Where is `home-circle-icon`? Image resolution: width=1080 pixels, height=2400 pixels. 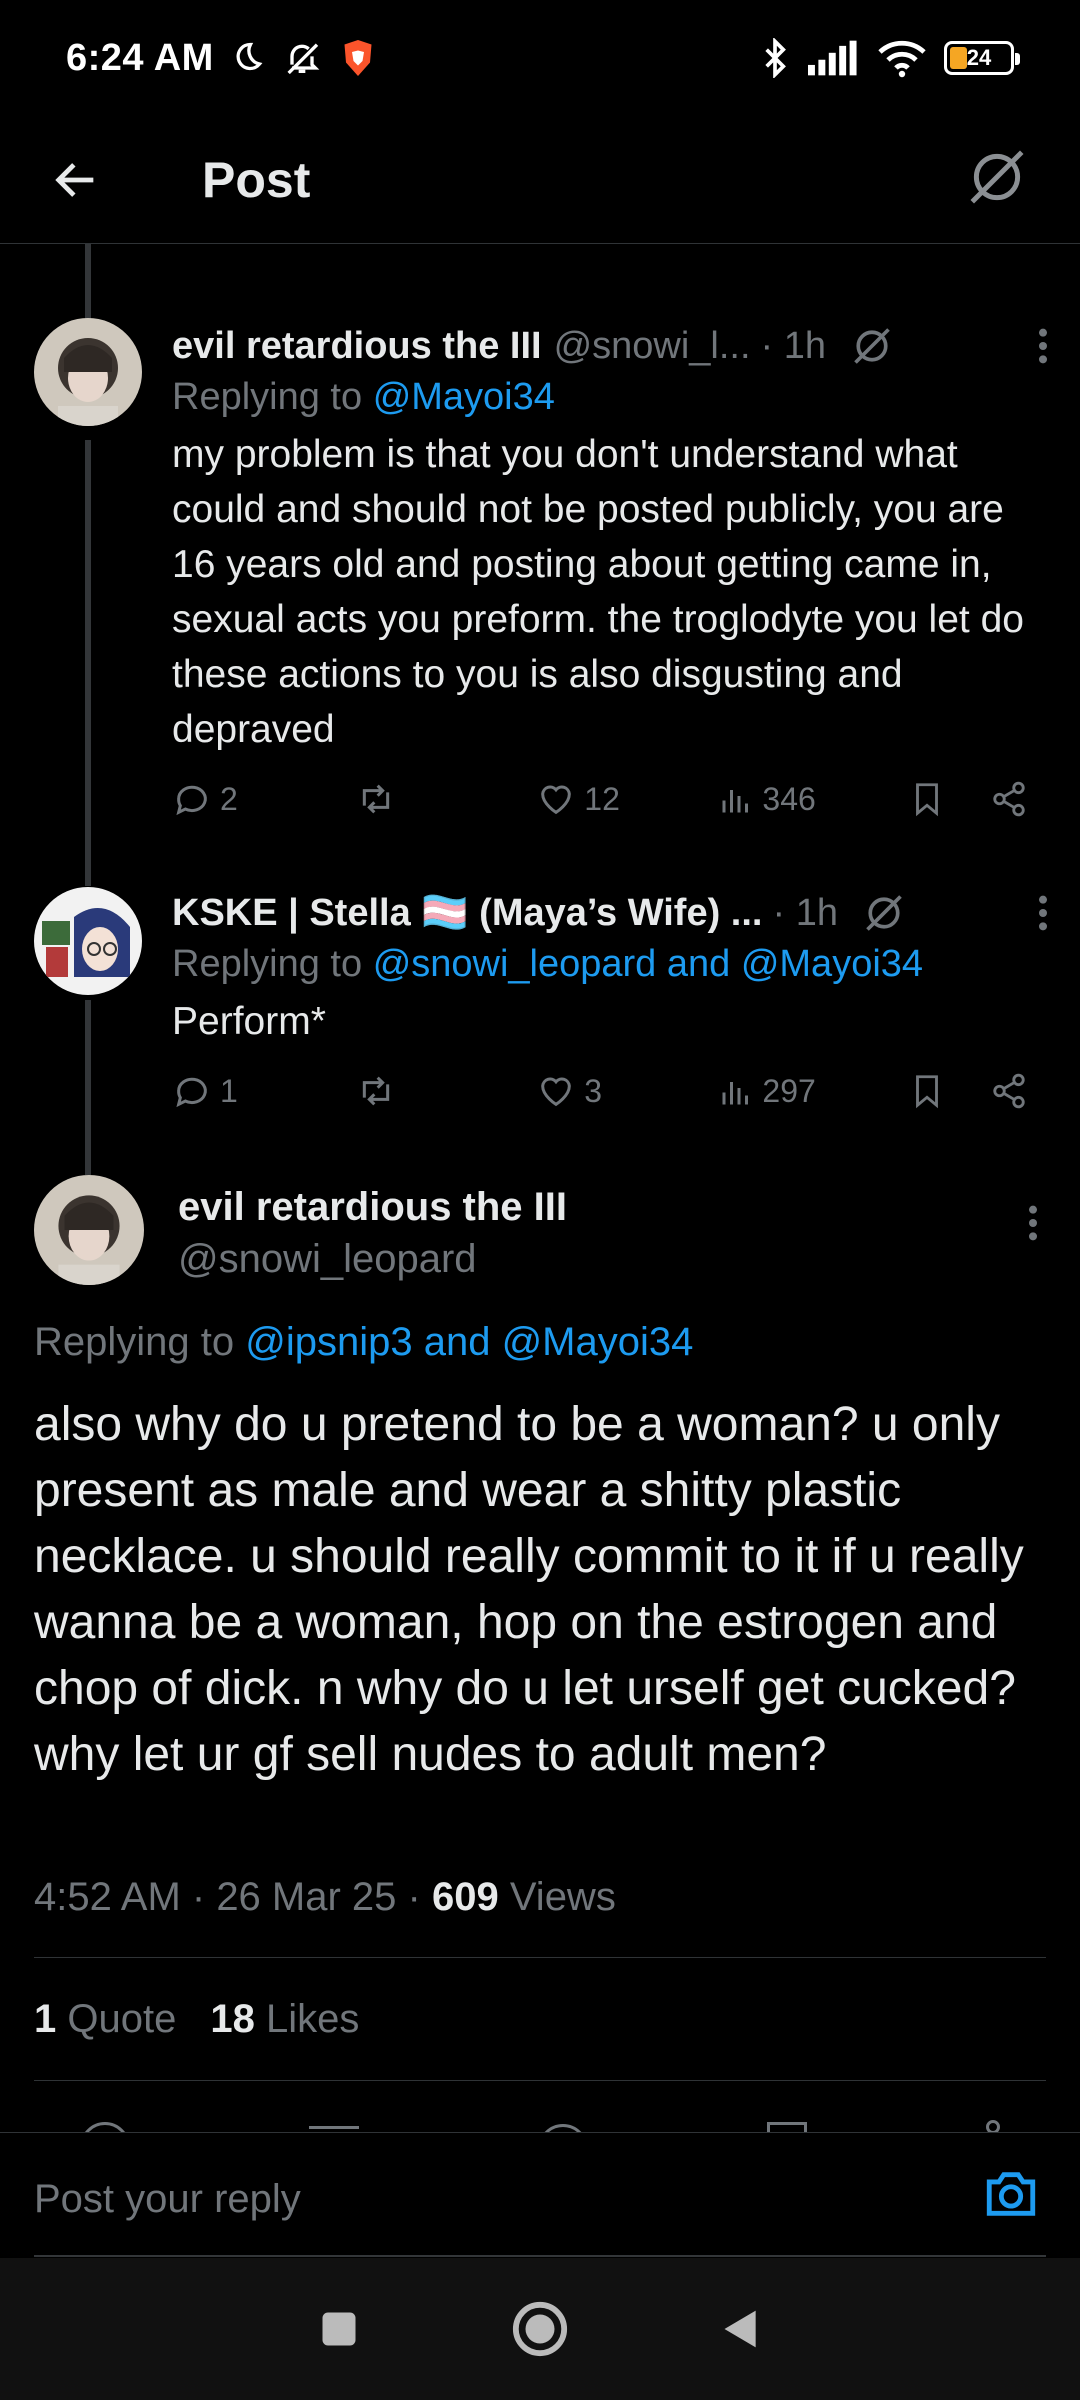 home-circle-icon is located at coordinates (540, 2329).